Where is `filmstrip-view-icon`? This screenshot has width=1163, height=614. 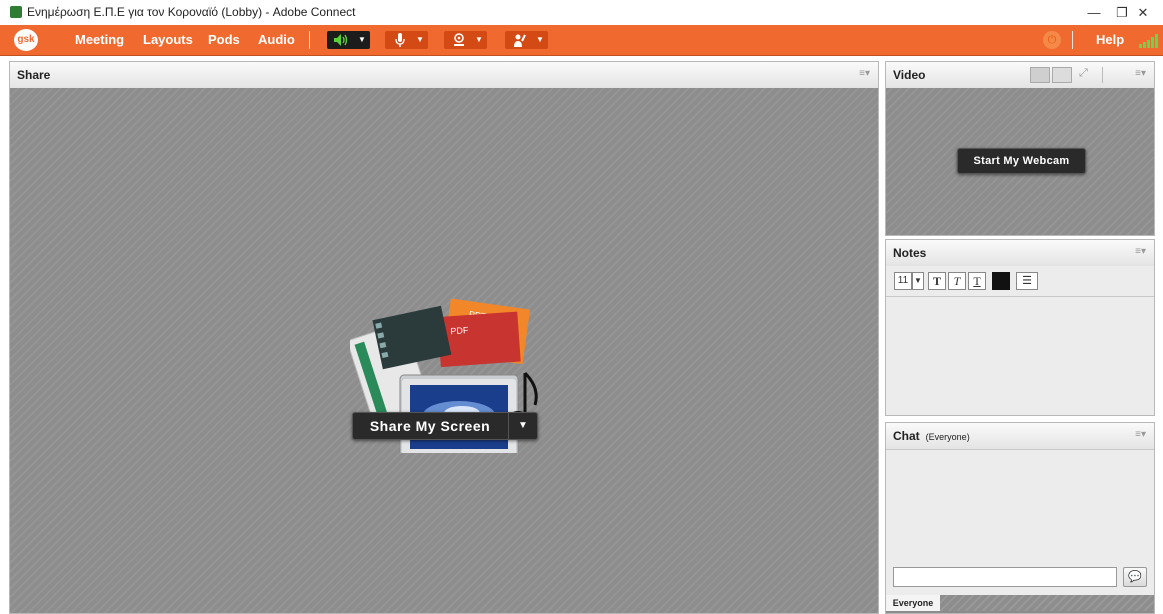
filmstrip-view-icon is located at coordinates (1062, 75).